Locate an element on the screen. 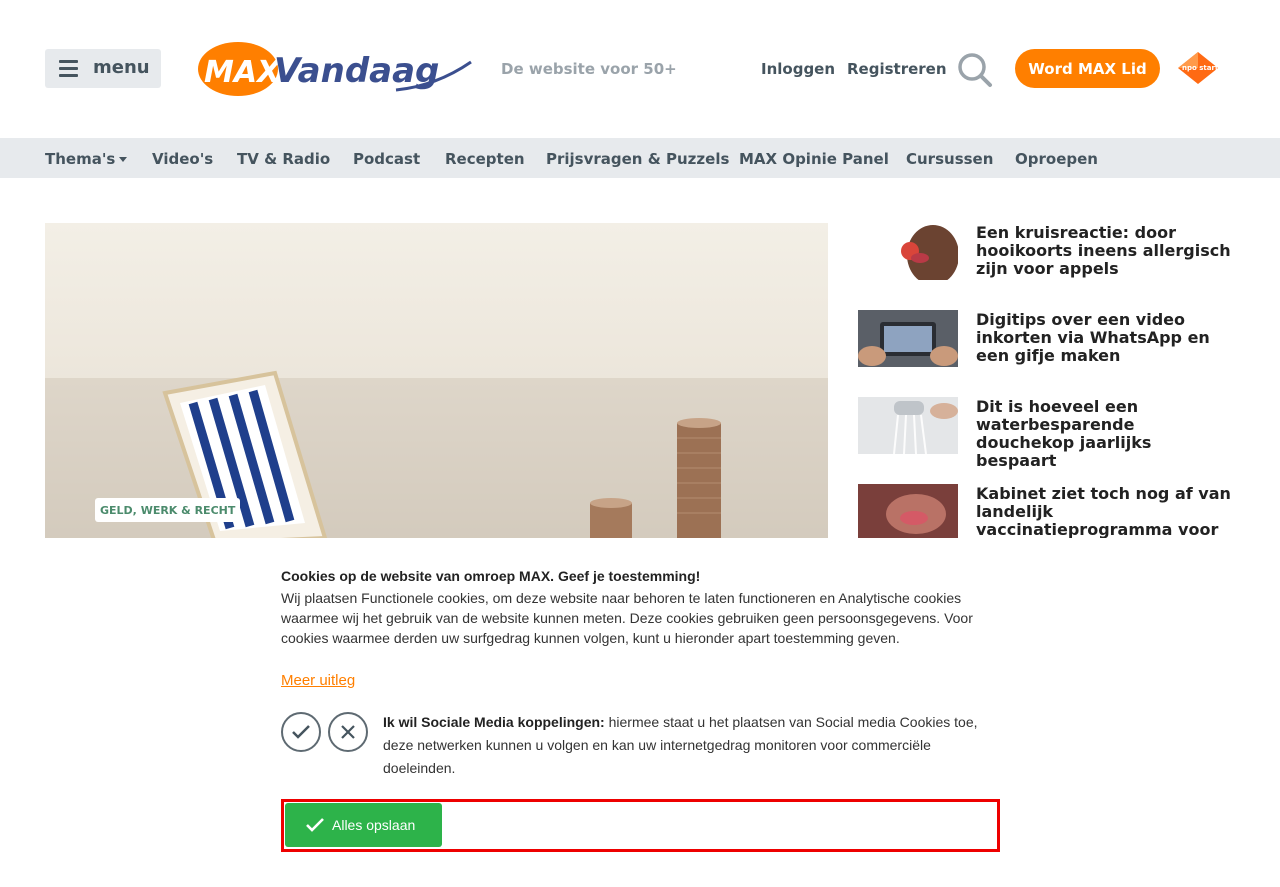 This screenshot has height=887, width=1280. nav-item-prijsvragen: Prijsvragen & Puzzels is located at coordinates (637, 159).